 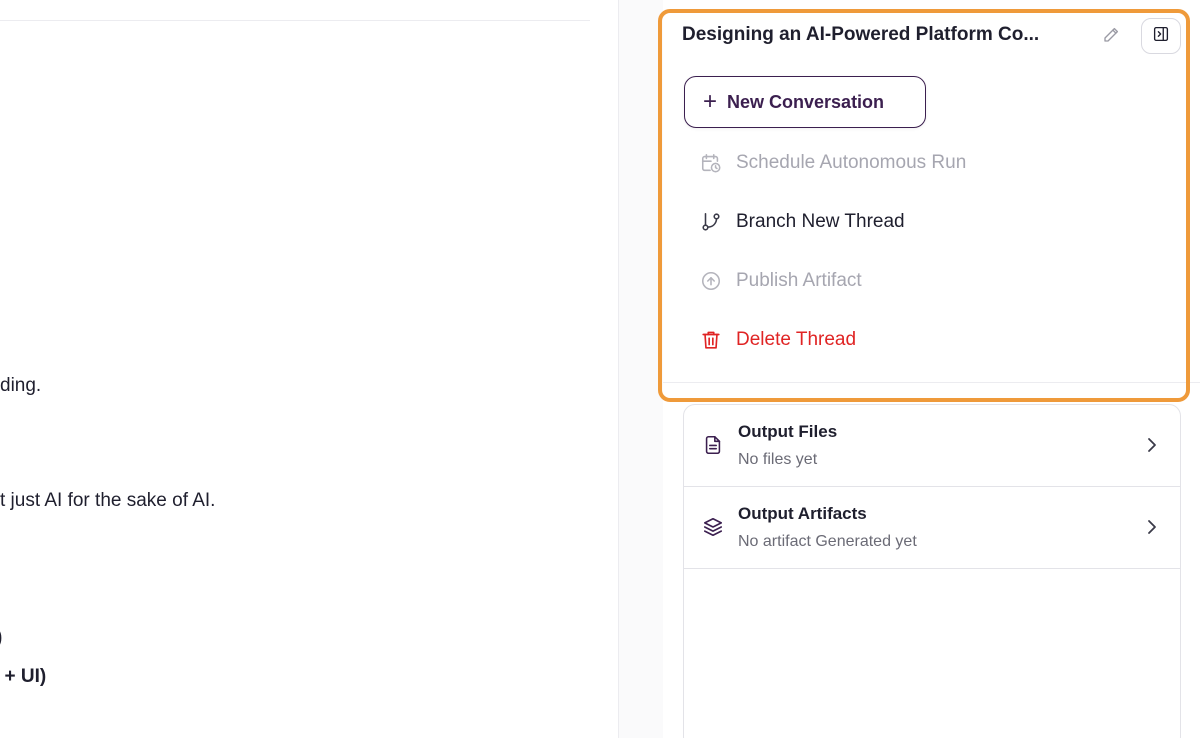 I want to click on chat-message-line: t just AI for the sake of AI., so click(x=108, y=500).